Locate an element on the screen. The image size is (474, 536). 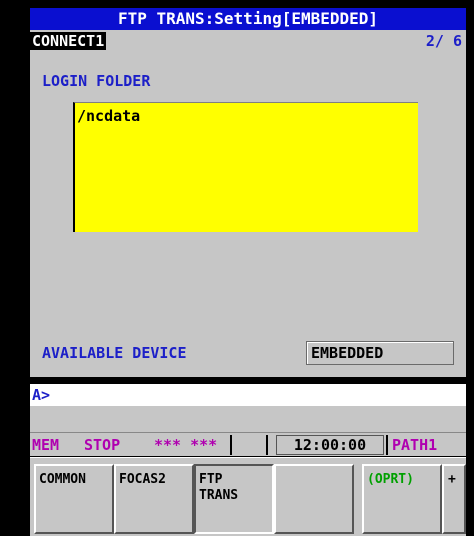
softkey-next: + is located at coordinates (454, 499).